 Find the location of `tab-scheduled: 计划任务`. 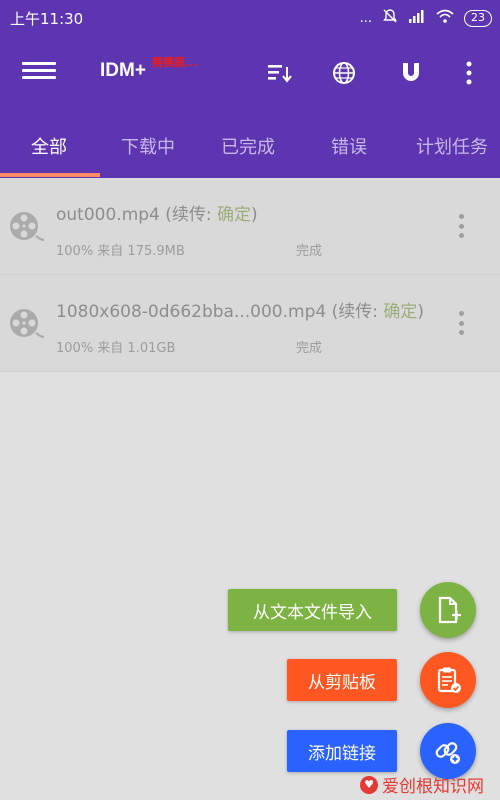

tab-scheduled: 计划任务 is located at coordinates (452, 146).